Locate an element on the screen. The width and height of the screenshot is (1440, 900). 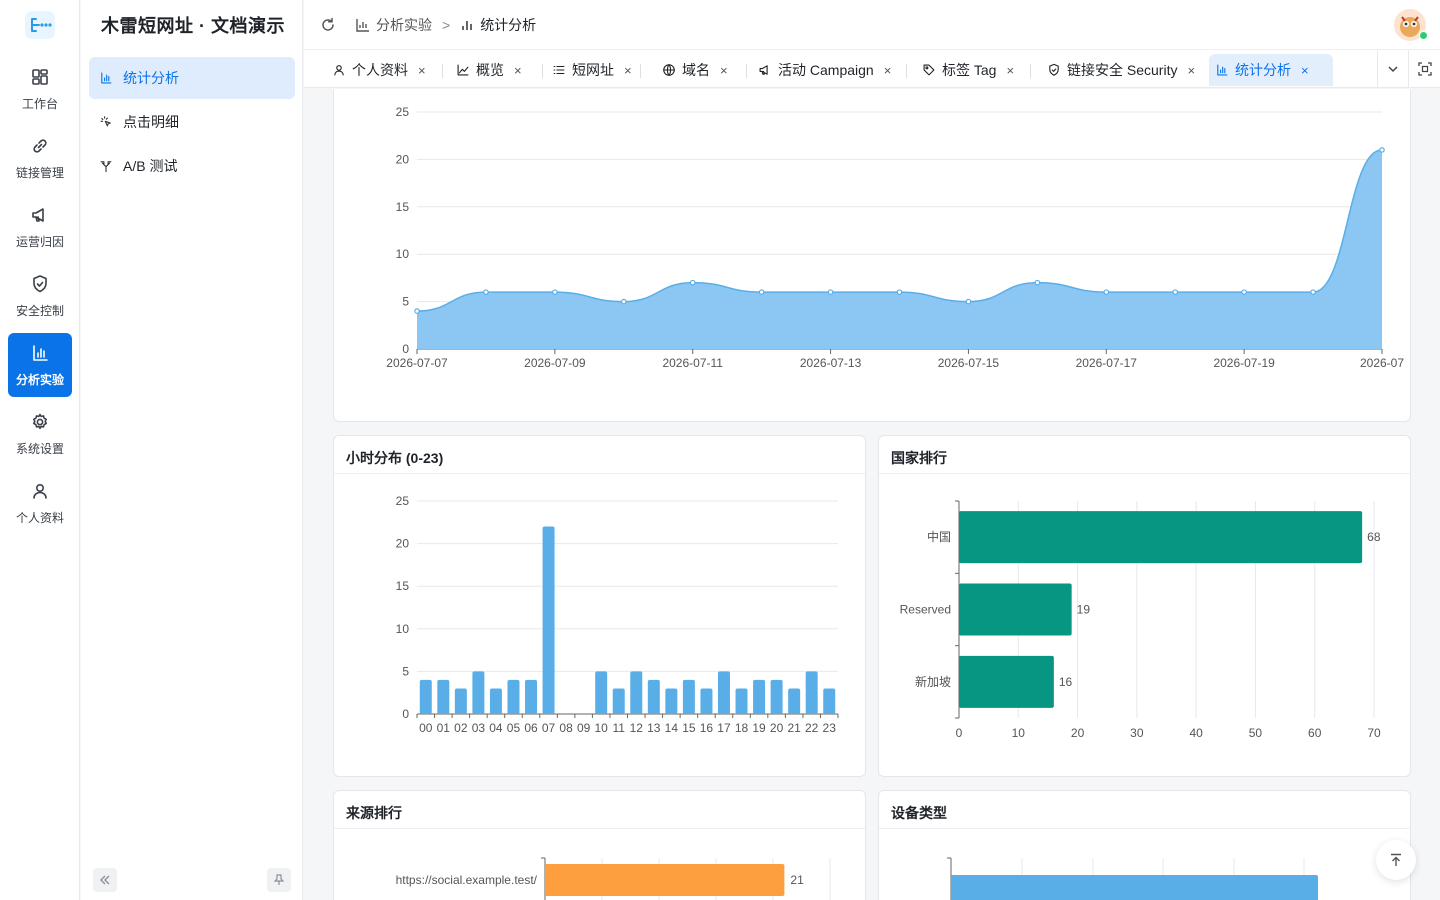
submenu-item: 点击明细 is located at coordinates (192, 122).